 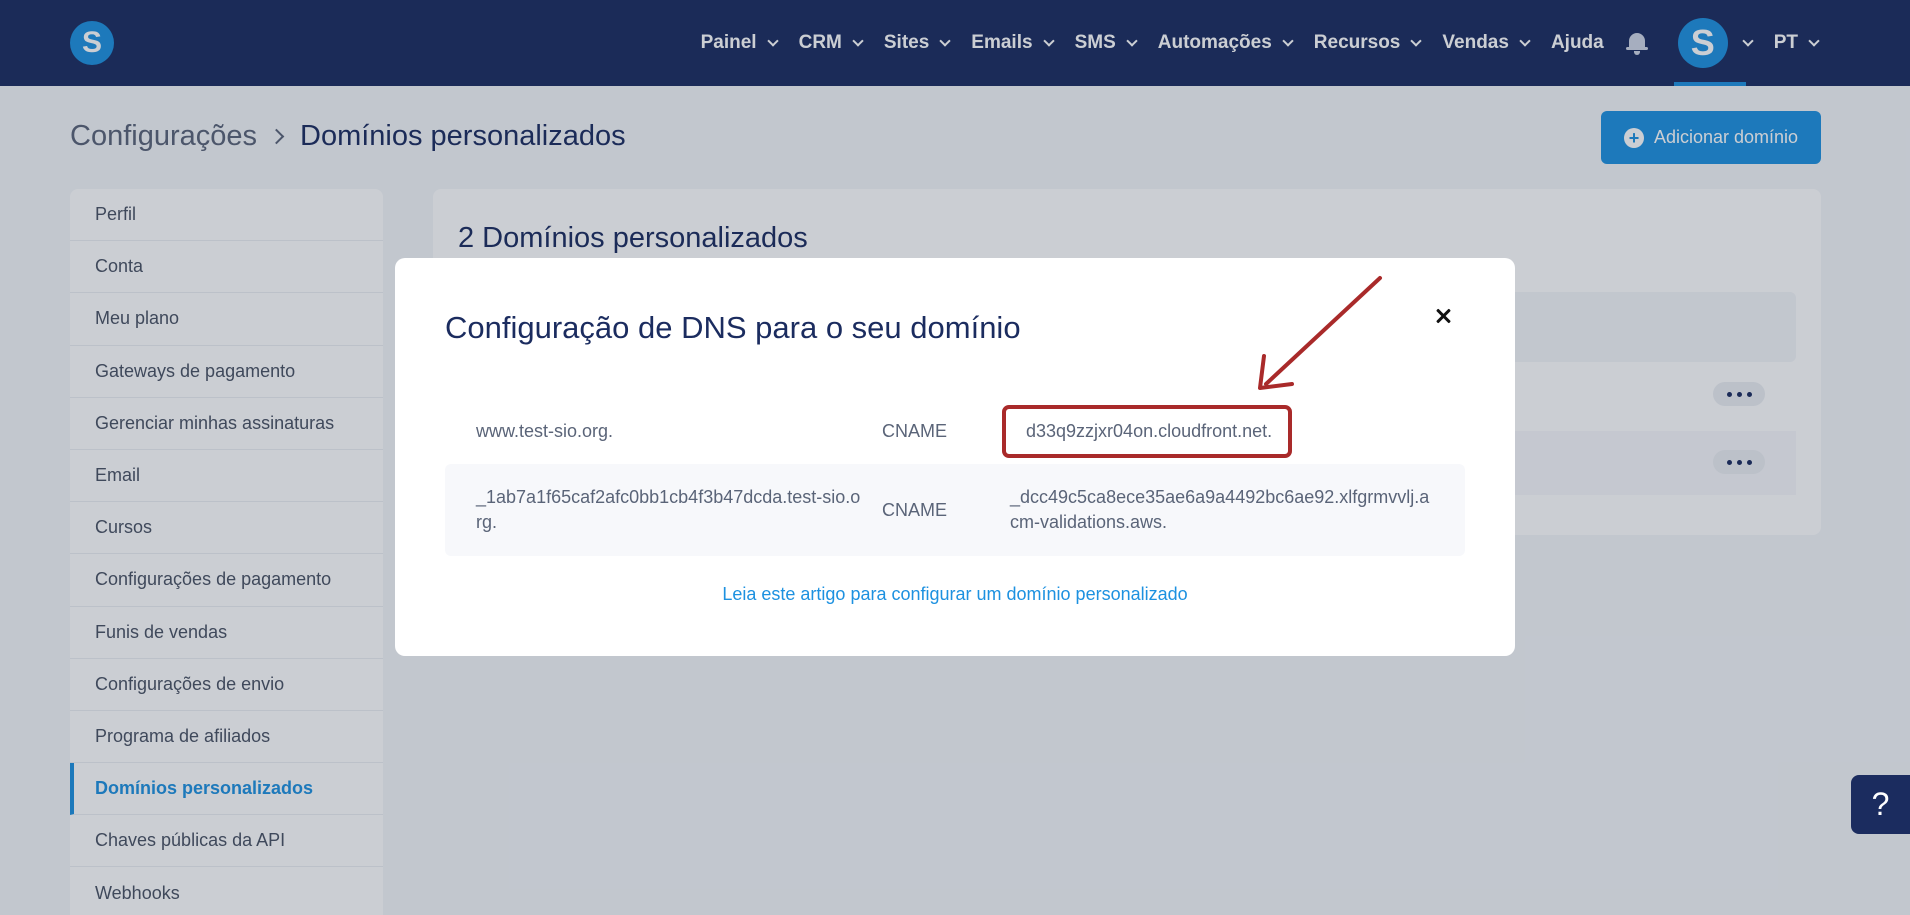 What do you see at coordinates (1443, 316) in the screenshot?
I see `close-icon` at bounding box center [1443, 316].